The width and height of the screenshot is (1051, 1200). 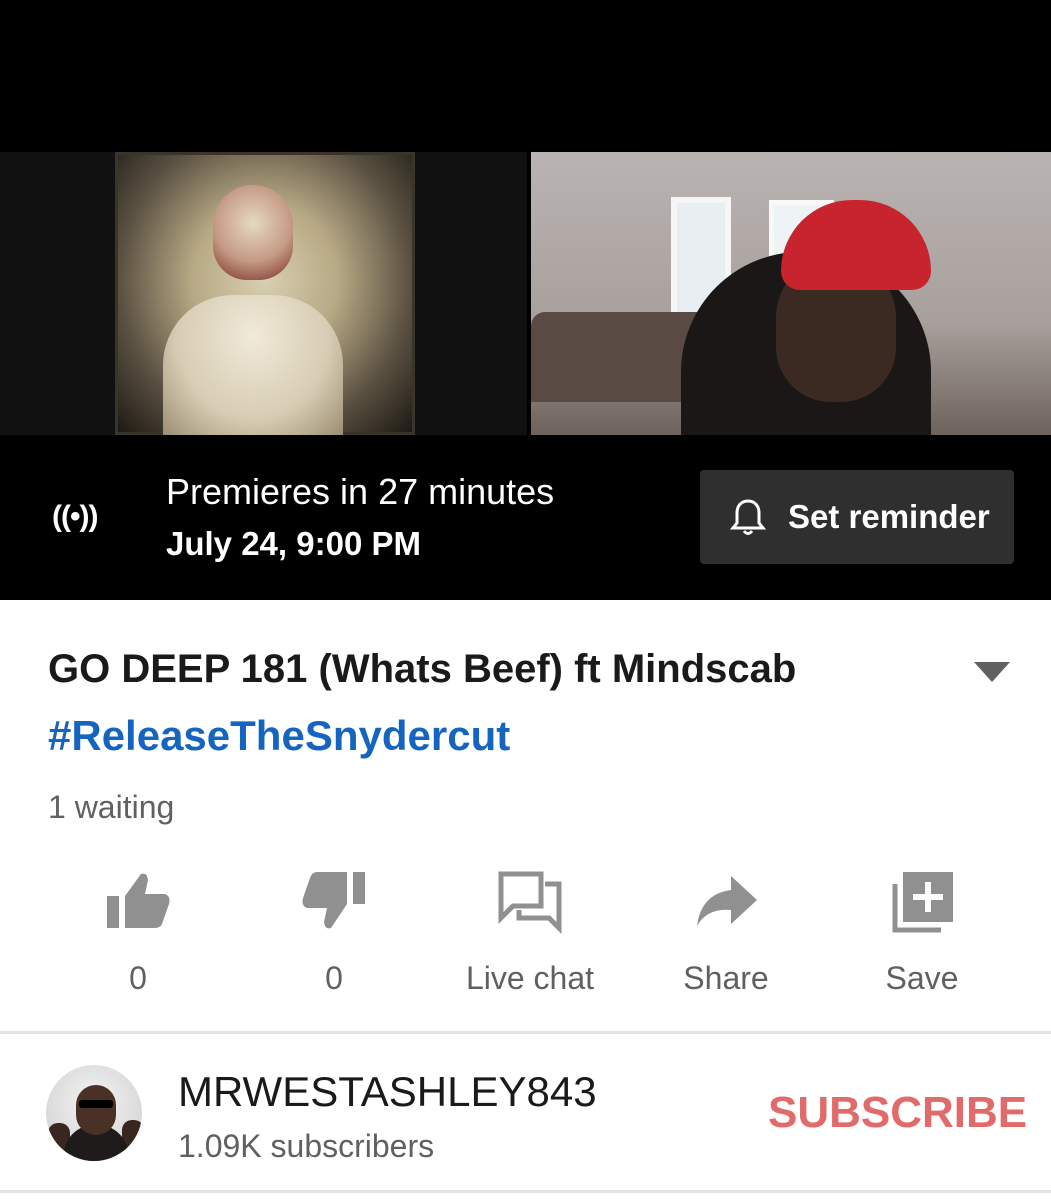 I want to click on thumbs-up-icon, so click(x=138, y=900).